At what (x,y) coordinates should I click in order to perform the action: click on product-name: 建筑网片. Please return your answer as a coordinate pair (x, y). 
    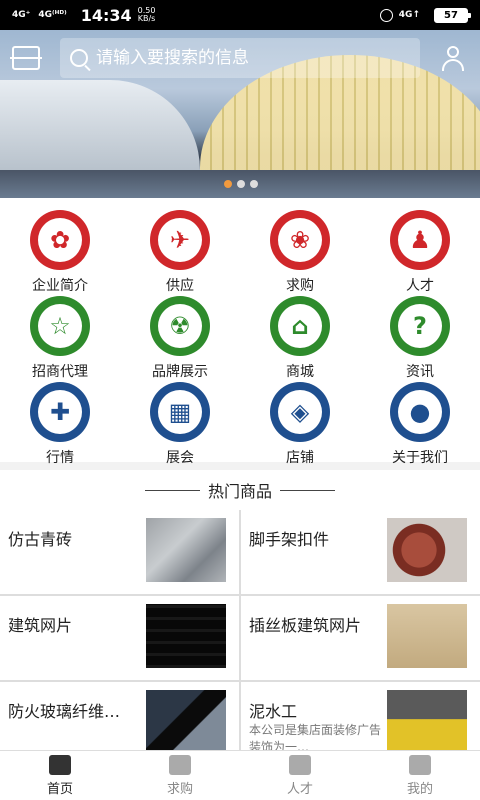
    Looking at the image, I should click on (40, 625).